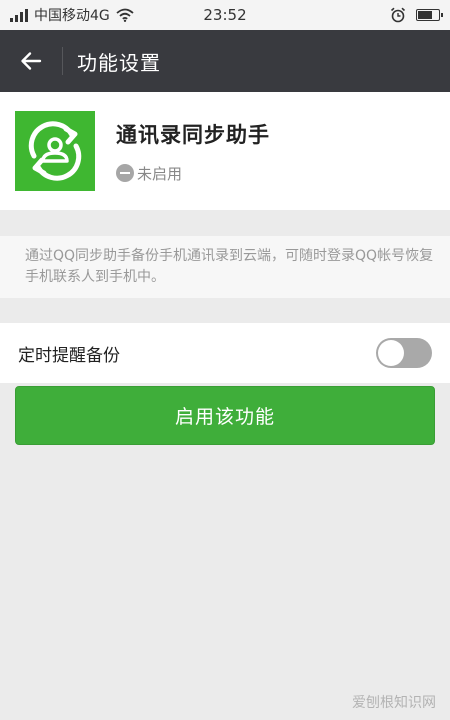  I want to click on header-divider, so click(62, 61).